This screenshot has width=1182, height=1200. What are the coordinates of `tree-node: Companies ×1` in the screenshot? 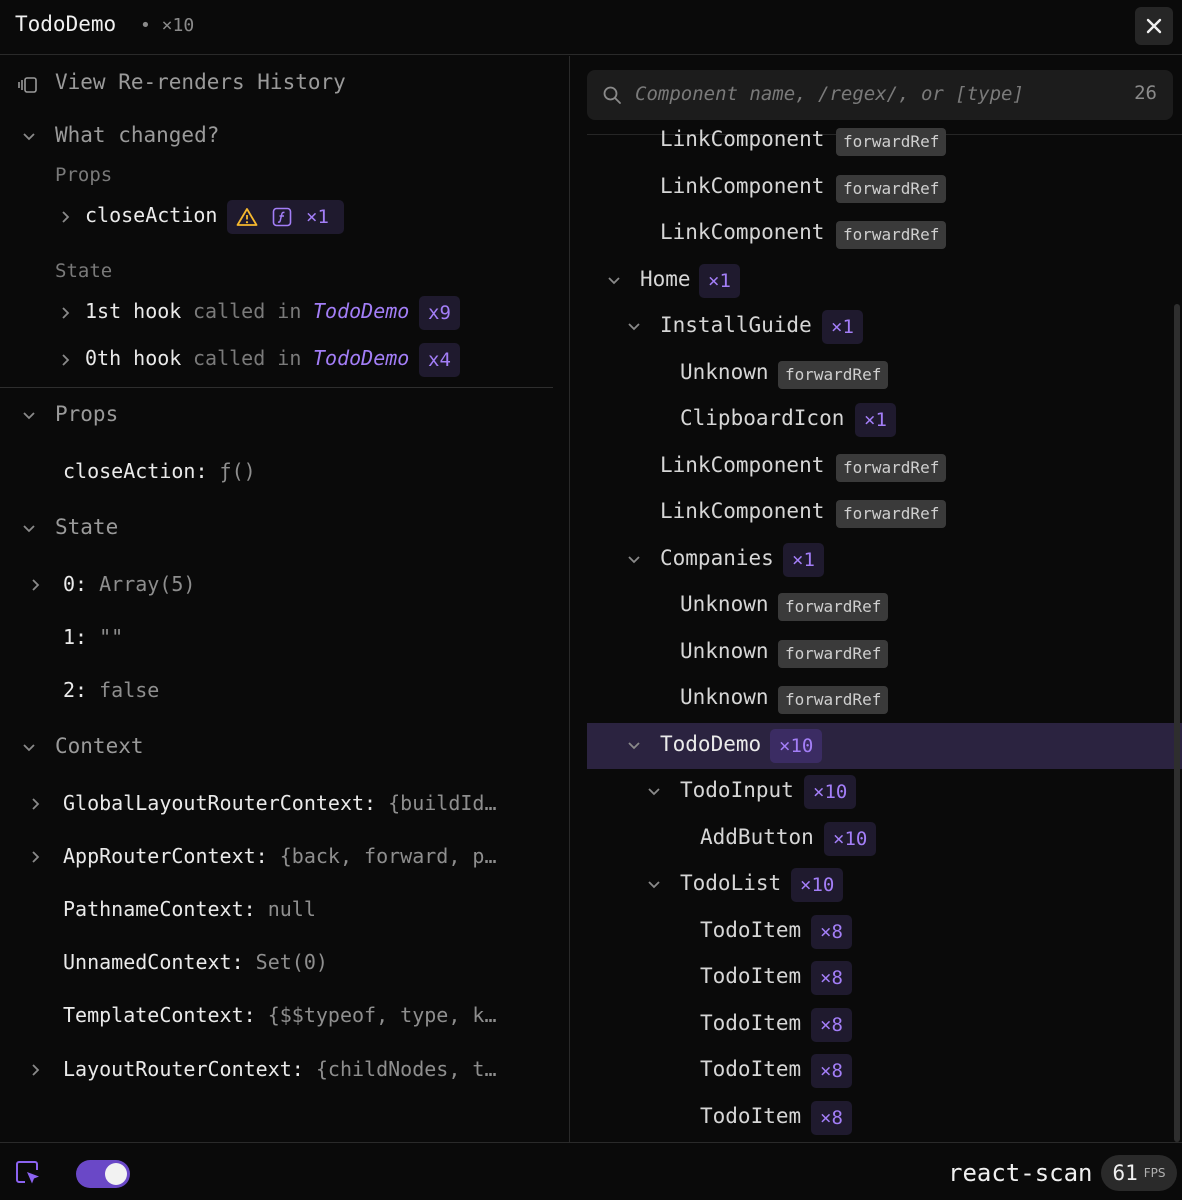 It's located at (884, 560).